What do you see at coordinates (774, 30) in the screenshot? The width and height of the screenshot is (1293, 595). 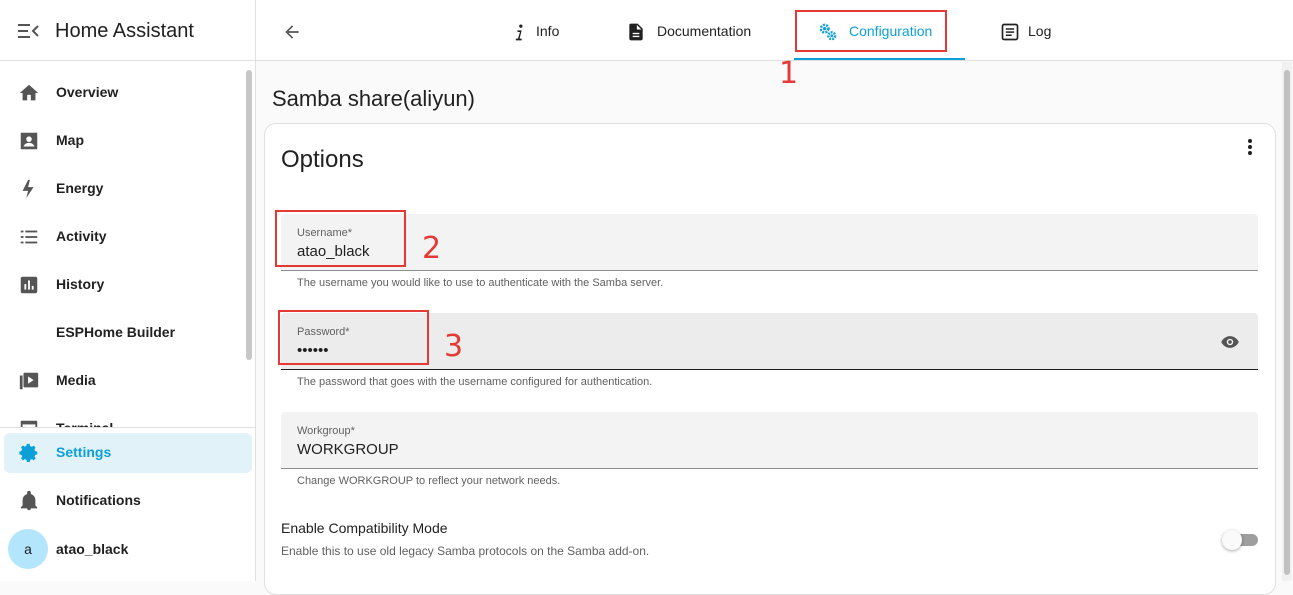 I see `top-bar: Info Documentation Configuration Log` at bounding box center [774, 30].